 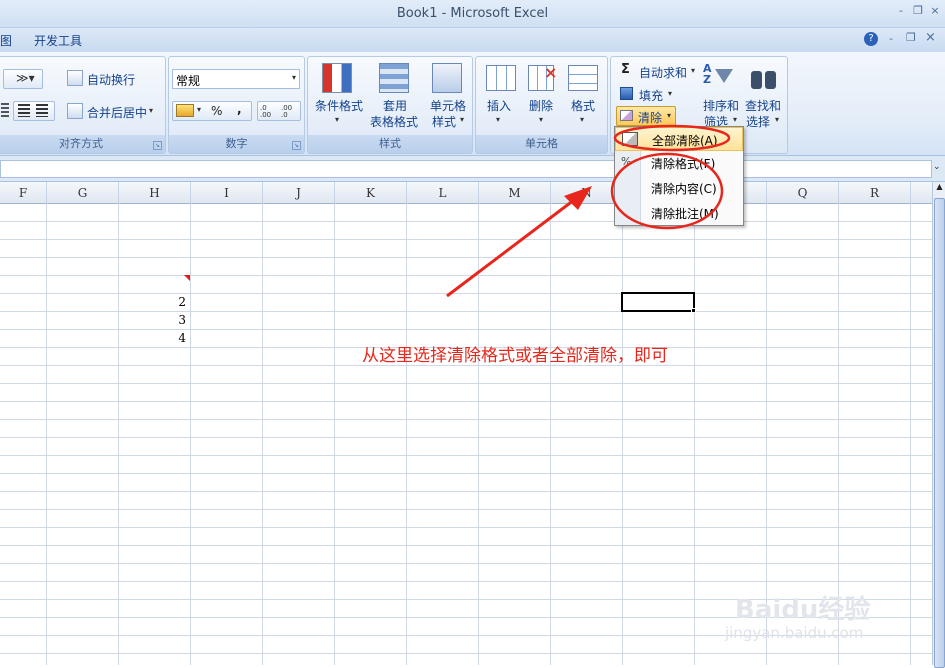 I want to click on annotation-circles, so click(x=670, y=177).